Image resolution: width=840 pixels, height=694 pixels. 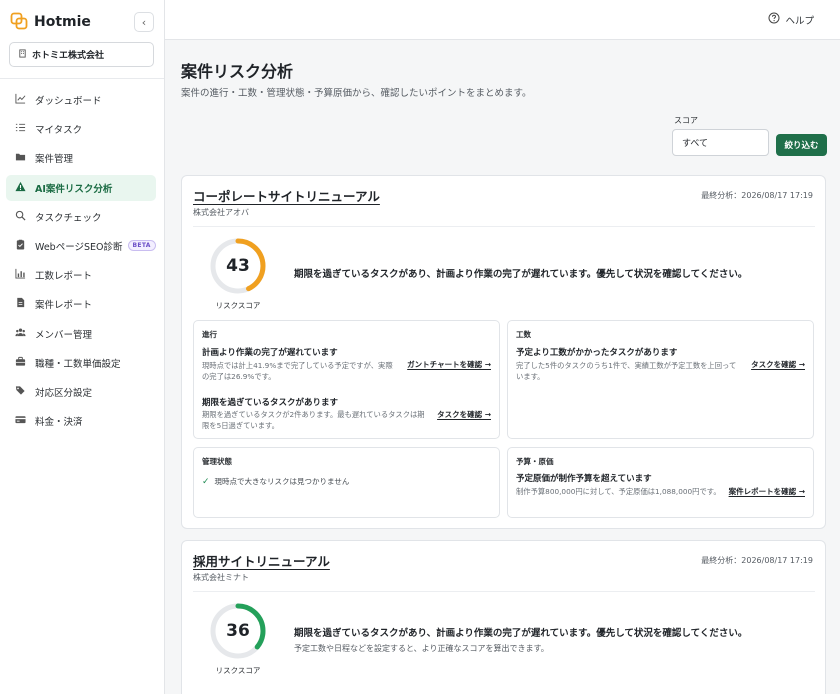 I want to click on folder-icon, so click(x=20, y=158).